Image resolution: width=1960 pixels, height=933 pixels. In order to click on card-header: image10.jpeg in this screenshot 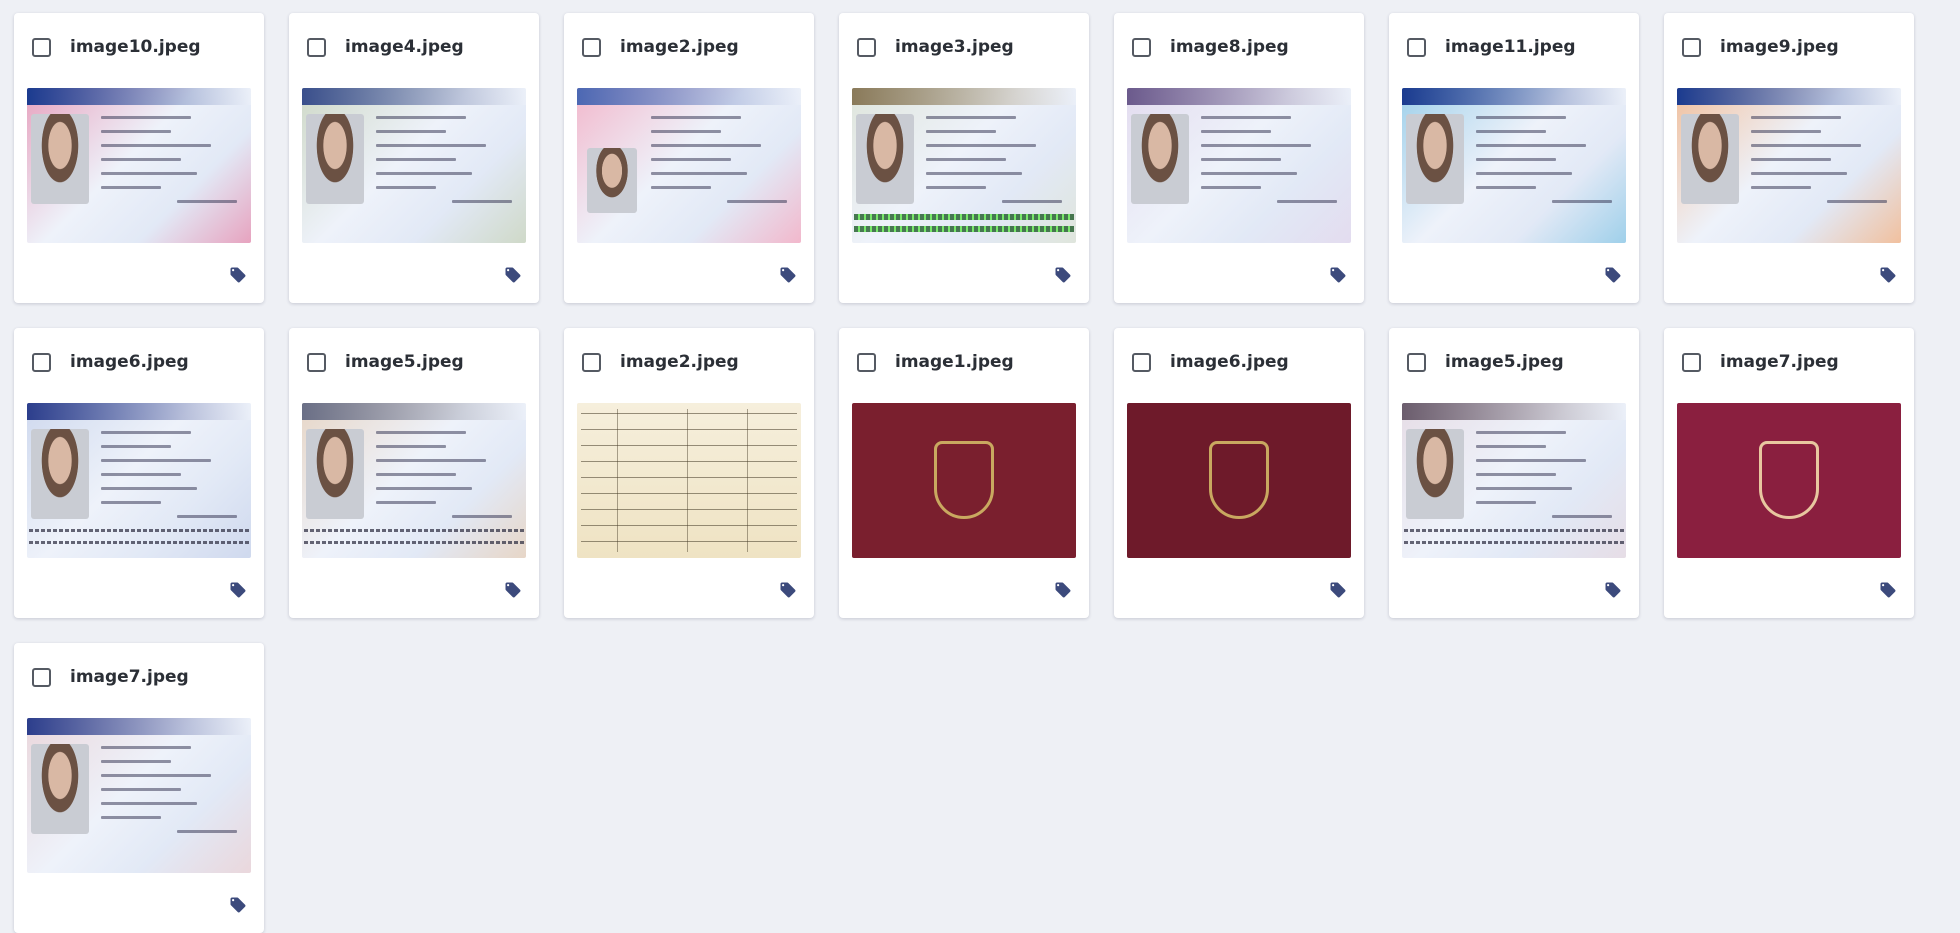, I will do `click(143, 47)`.